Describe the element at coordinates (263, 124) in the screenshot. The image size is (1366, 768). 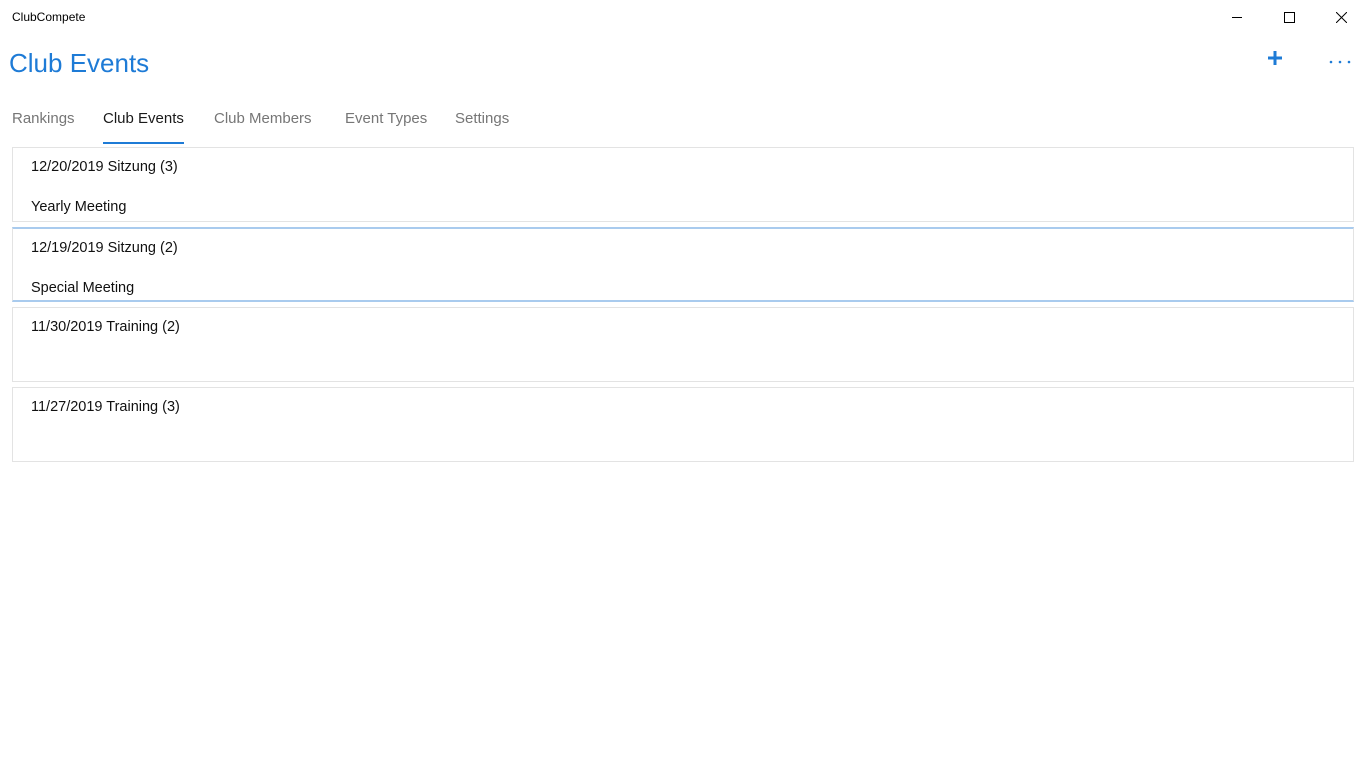
I see `tab-club-members: Club Members` at that location.